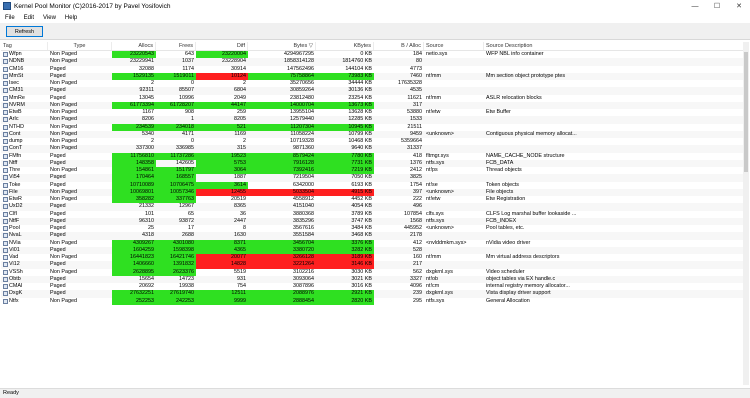  Describe the element at coordinates (71, 18) in the screenshot. I see `menu-help: Help` at that location.